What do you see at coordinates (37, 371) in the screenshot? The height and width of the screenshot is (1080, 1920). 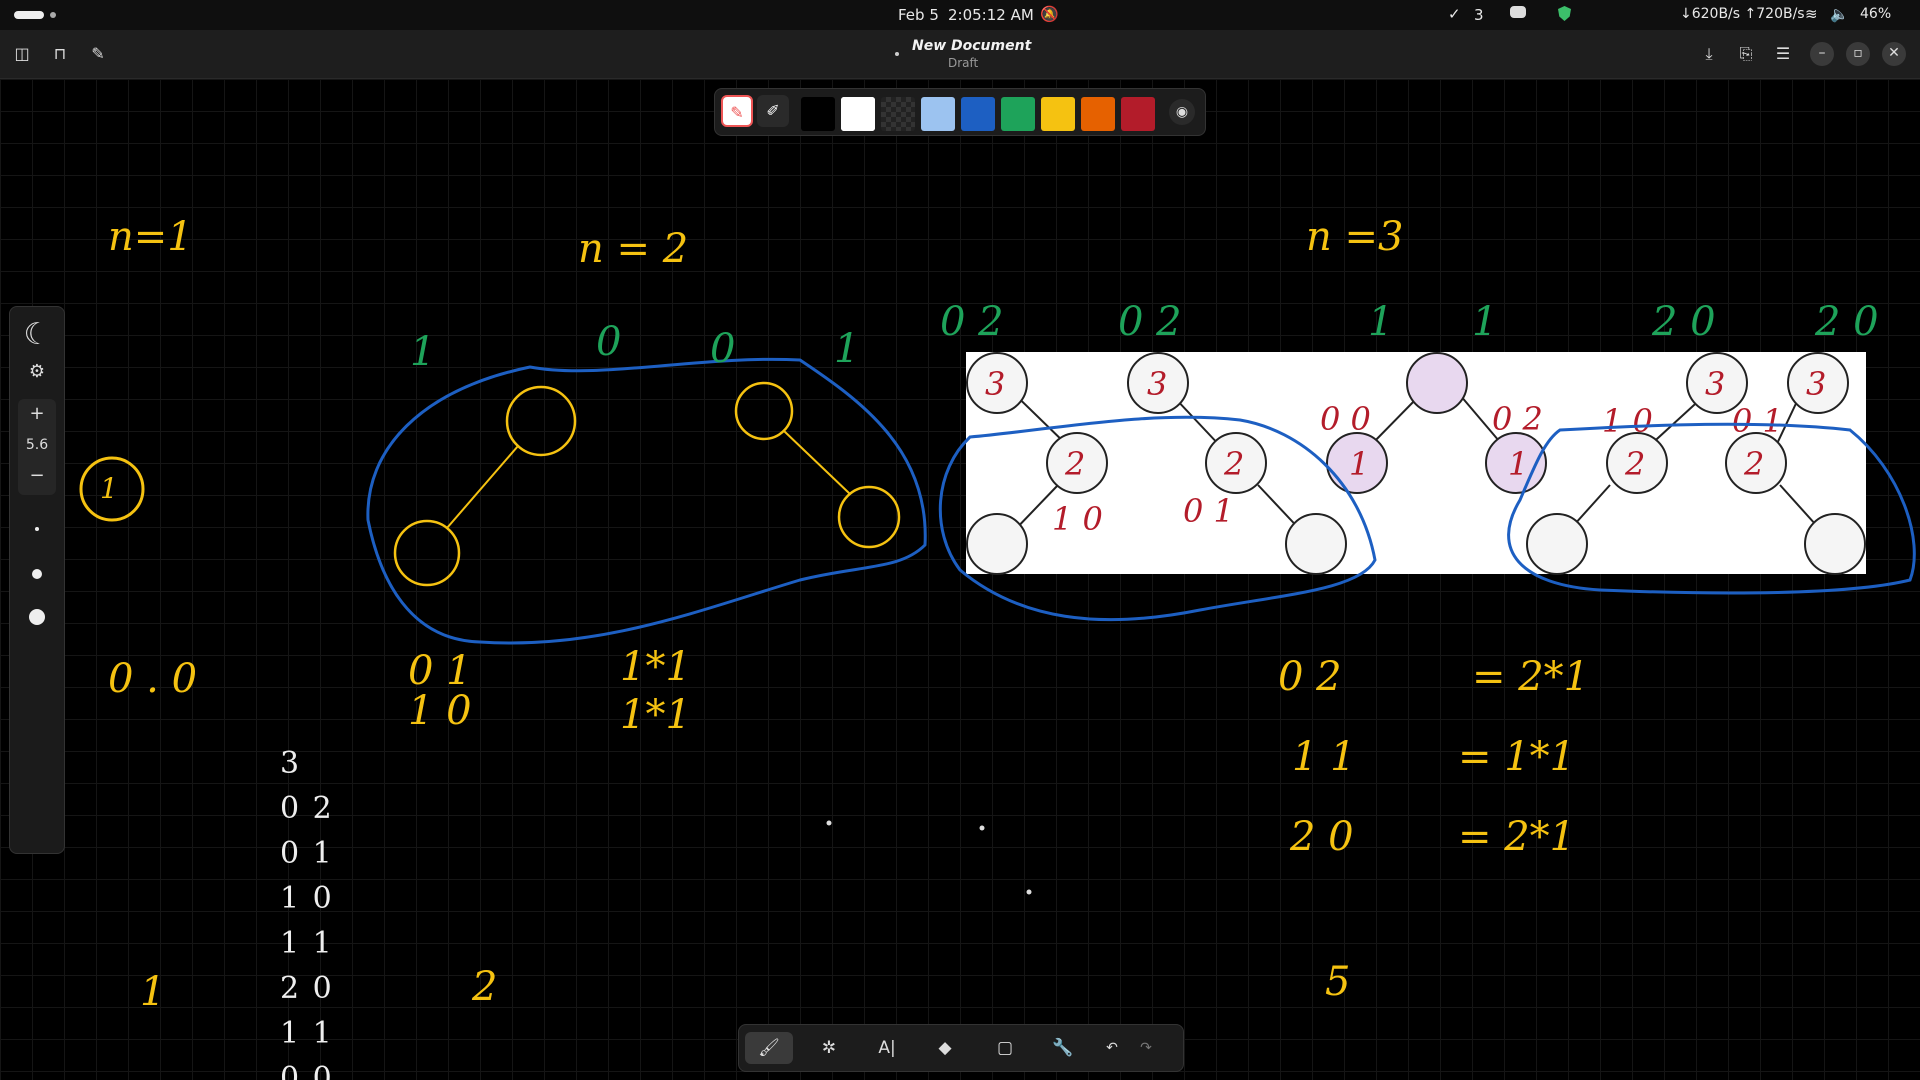 I see `gear-icon: ⚙` at bounding box center [37, 371].